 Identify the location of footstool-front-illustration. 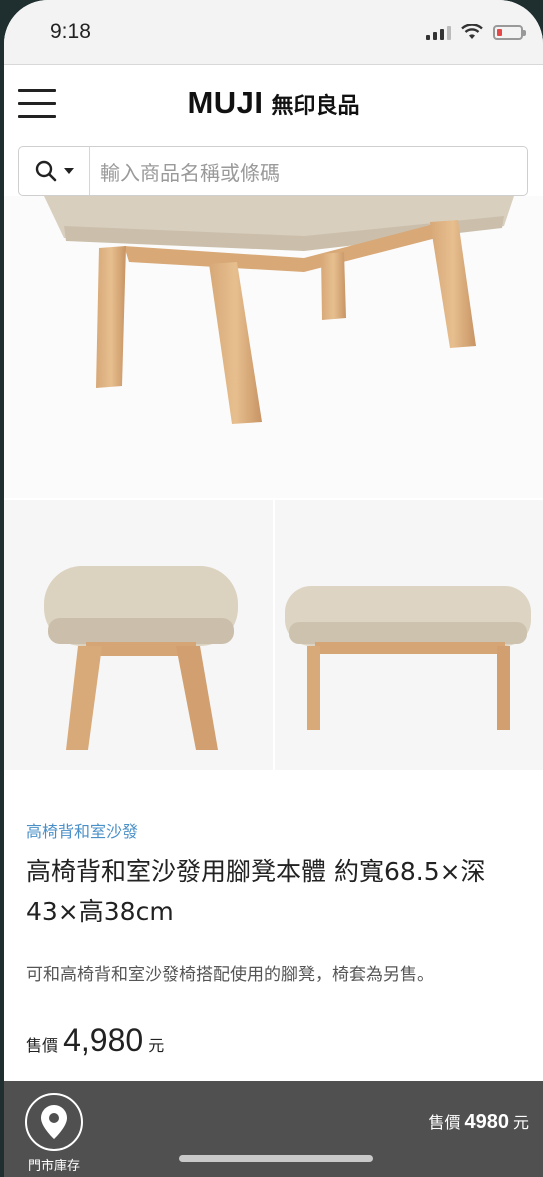
(407, 658).